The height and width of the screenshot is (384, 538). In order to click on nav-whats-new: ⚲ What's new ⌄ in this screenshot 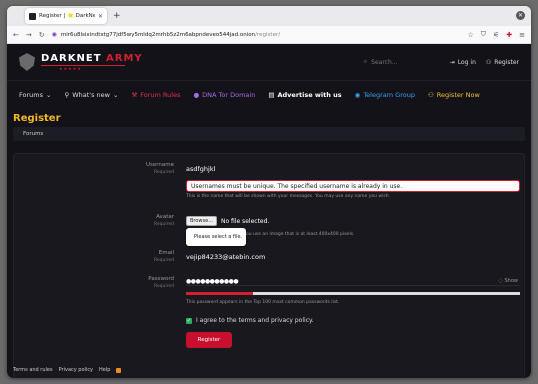, I will do `click(91, 95)`.